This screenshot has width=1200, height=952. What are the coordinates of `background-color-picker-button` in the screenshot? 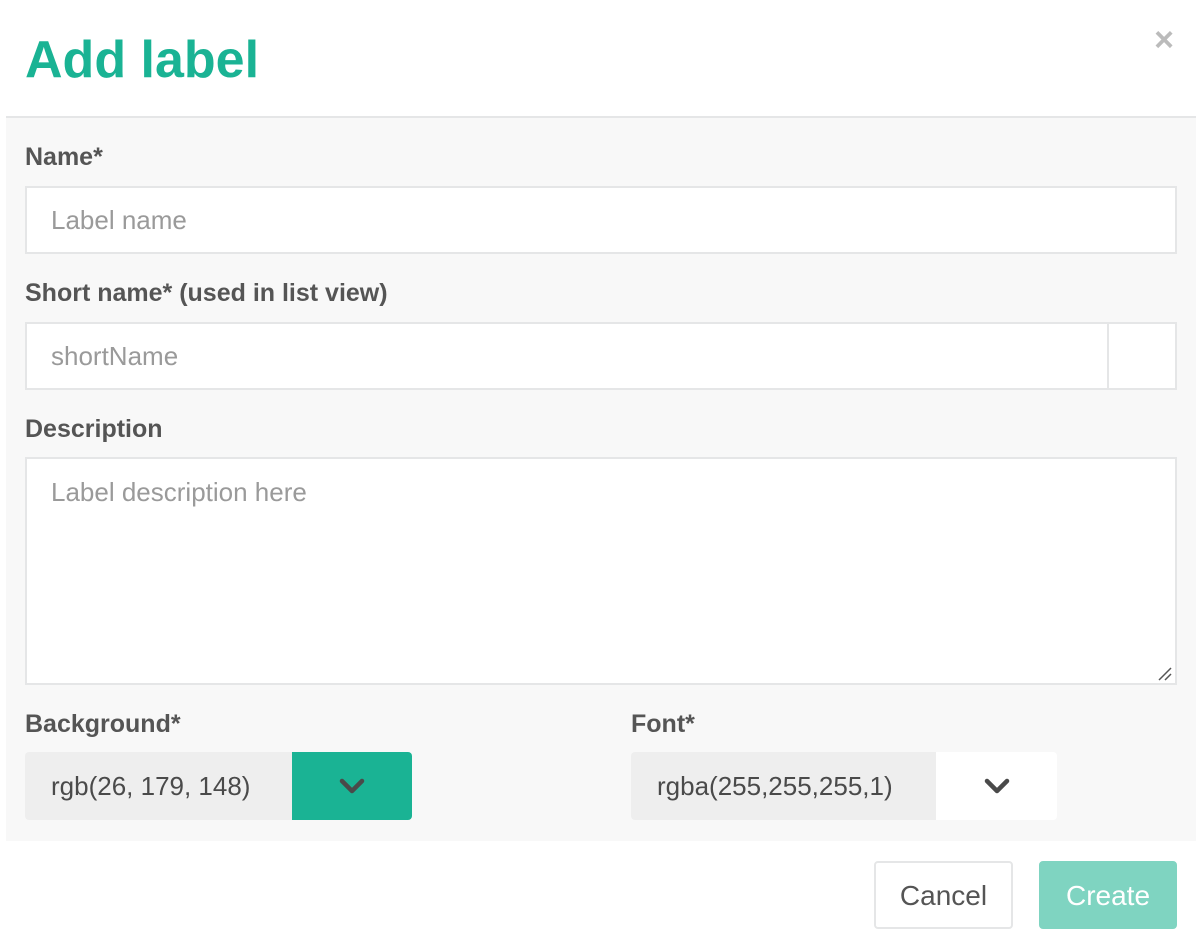 It's located at (352, 786).